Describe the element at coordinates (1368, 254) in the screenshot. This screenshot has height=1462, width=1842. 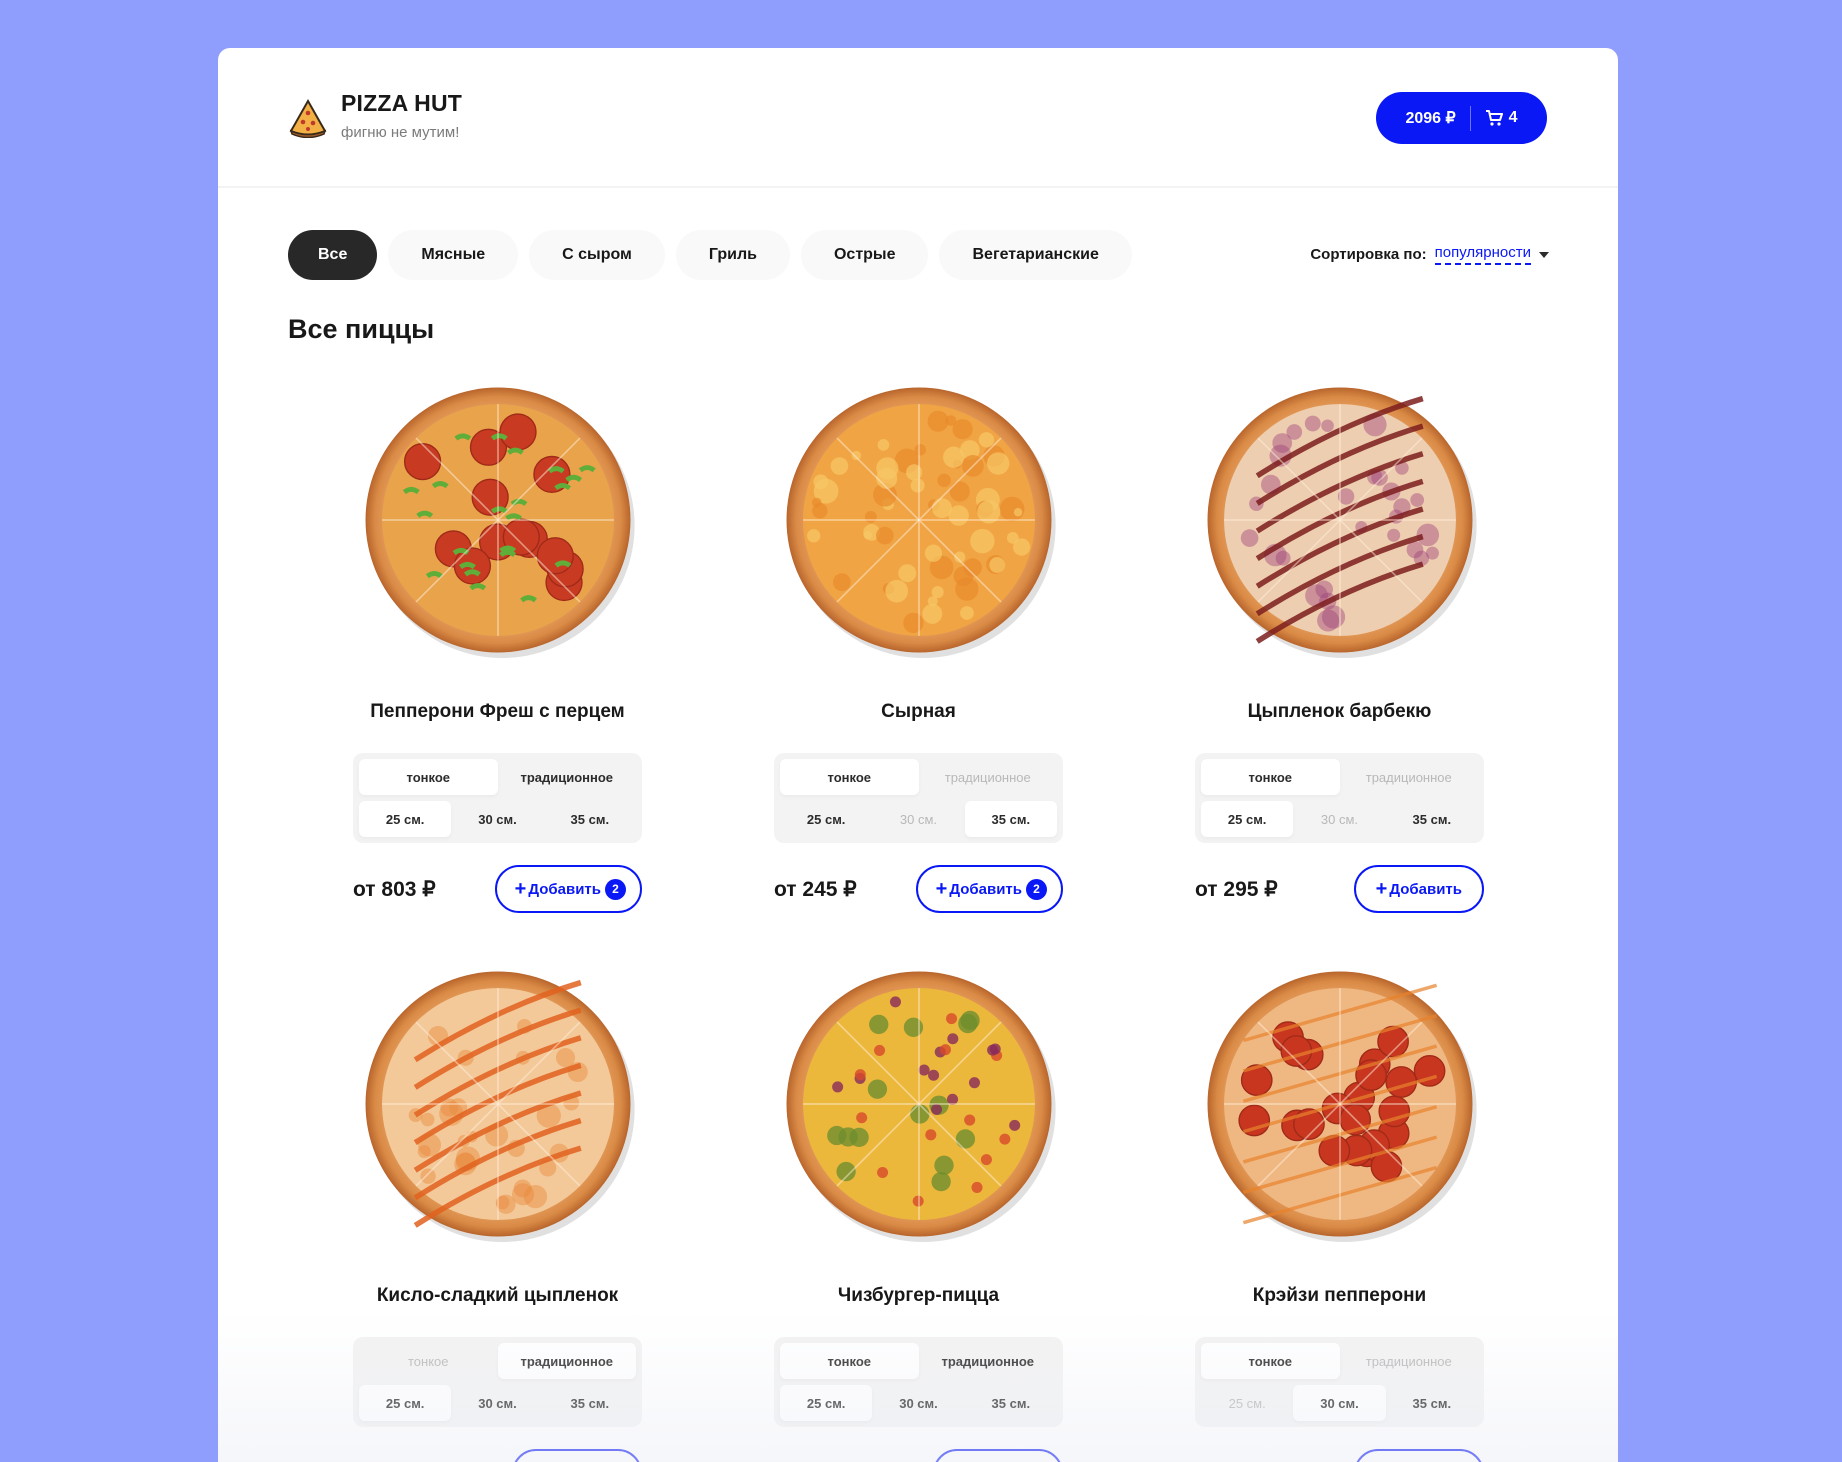
I see `sort-label: Сортировка по:` at that location.